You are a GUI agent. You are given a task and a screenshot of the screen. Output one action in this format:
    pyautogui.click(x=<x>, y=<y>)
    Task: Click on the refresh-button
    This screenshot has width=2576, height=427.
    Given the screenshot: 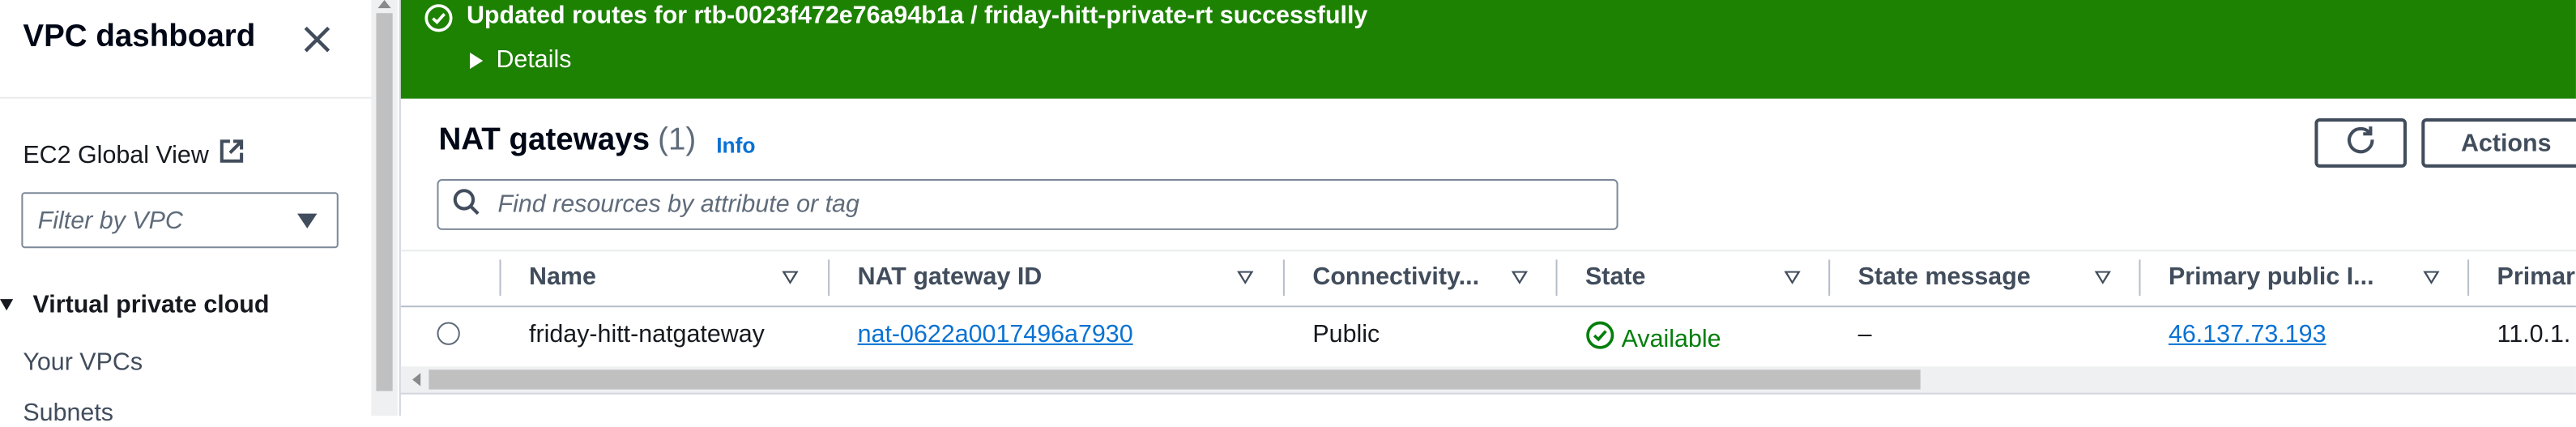 What is the action you would take?
    pyautogui.click(x=2361, y=143)
    